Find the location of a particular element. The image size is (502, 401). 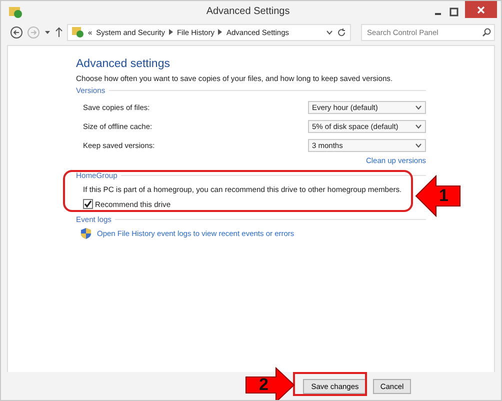

checkbox is located at coordinates (88, 204).